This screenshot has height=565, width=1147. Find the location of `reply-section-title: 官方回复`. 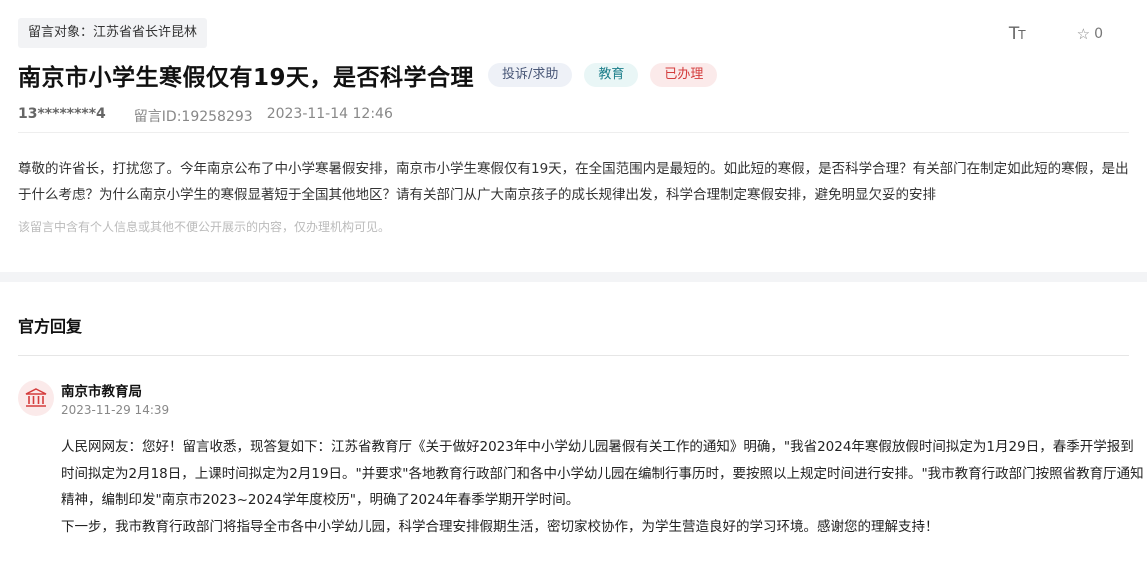

reply-section-title: 官方回复 is located at coordinates (50, 326).